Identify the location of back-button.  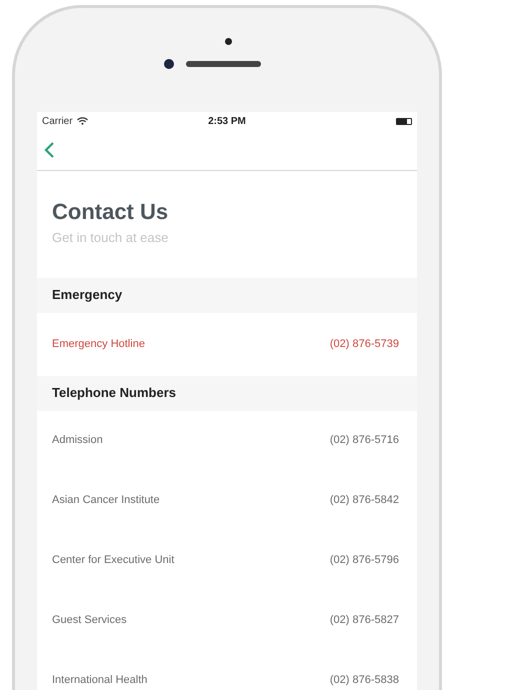
(49, 150).